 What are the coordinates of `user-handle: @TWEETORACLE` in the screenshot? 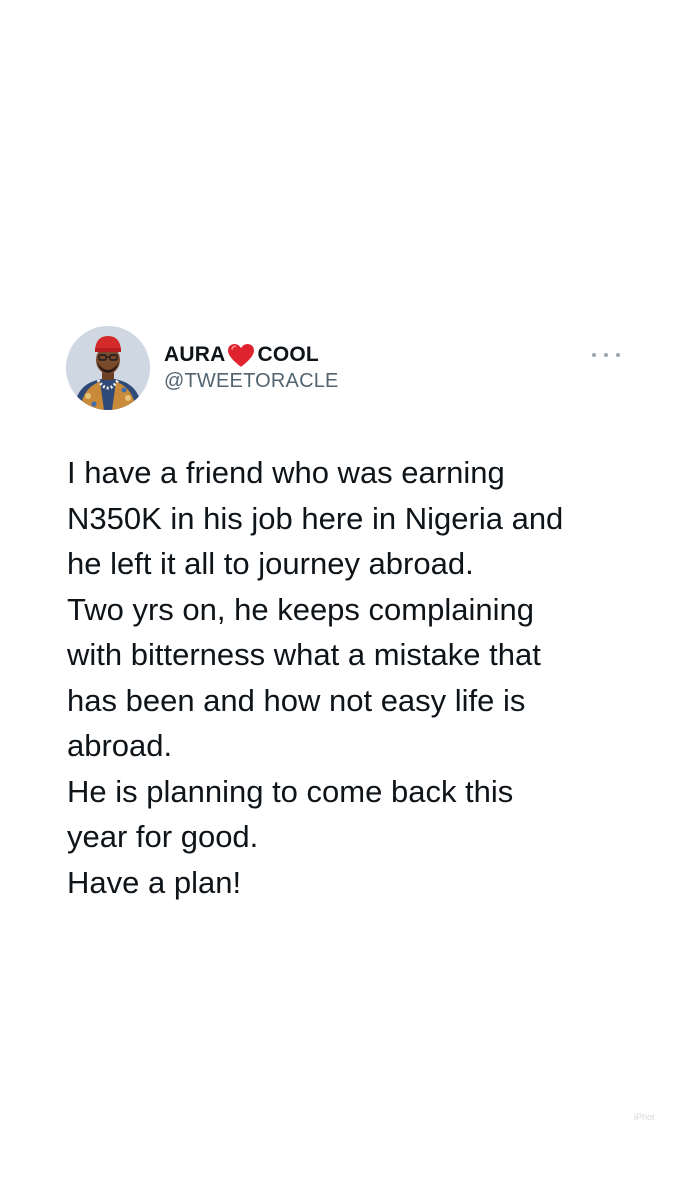 It's located at (251, 381).